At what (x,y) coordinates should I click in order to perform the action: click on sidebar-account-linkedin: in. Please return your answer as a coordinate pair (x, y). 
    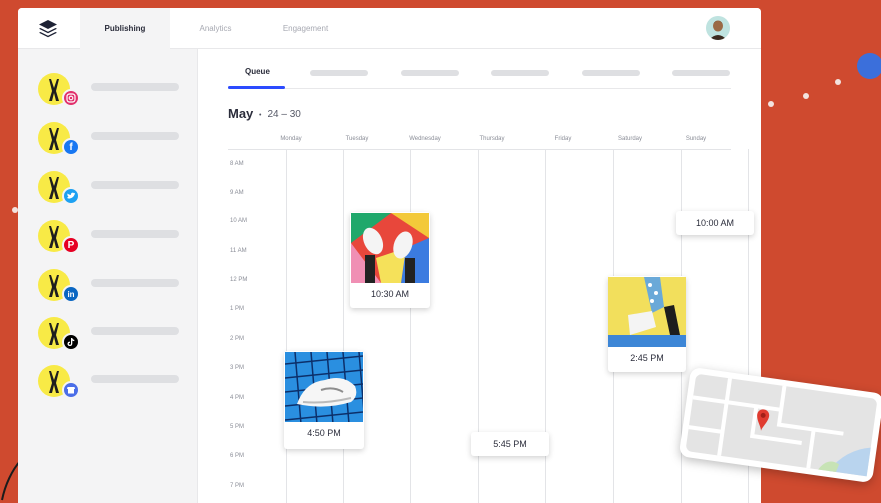
    Looking at the image, I should click on (118, 289).